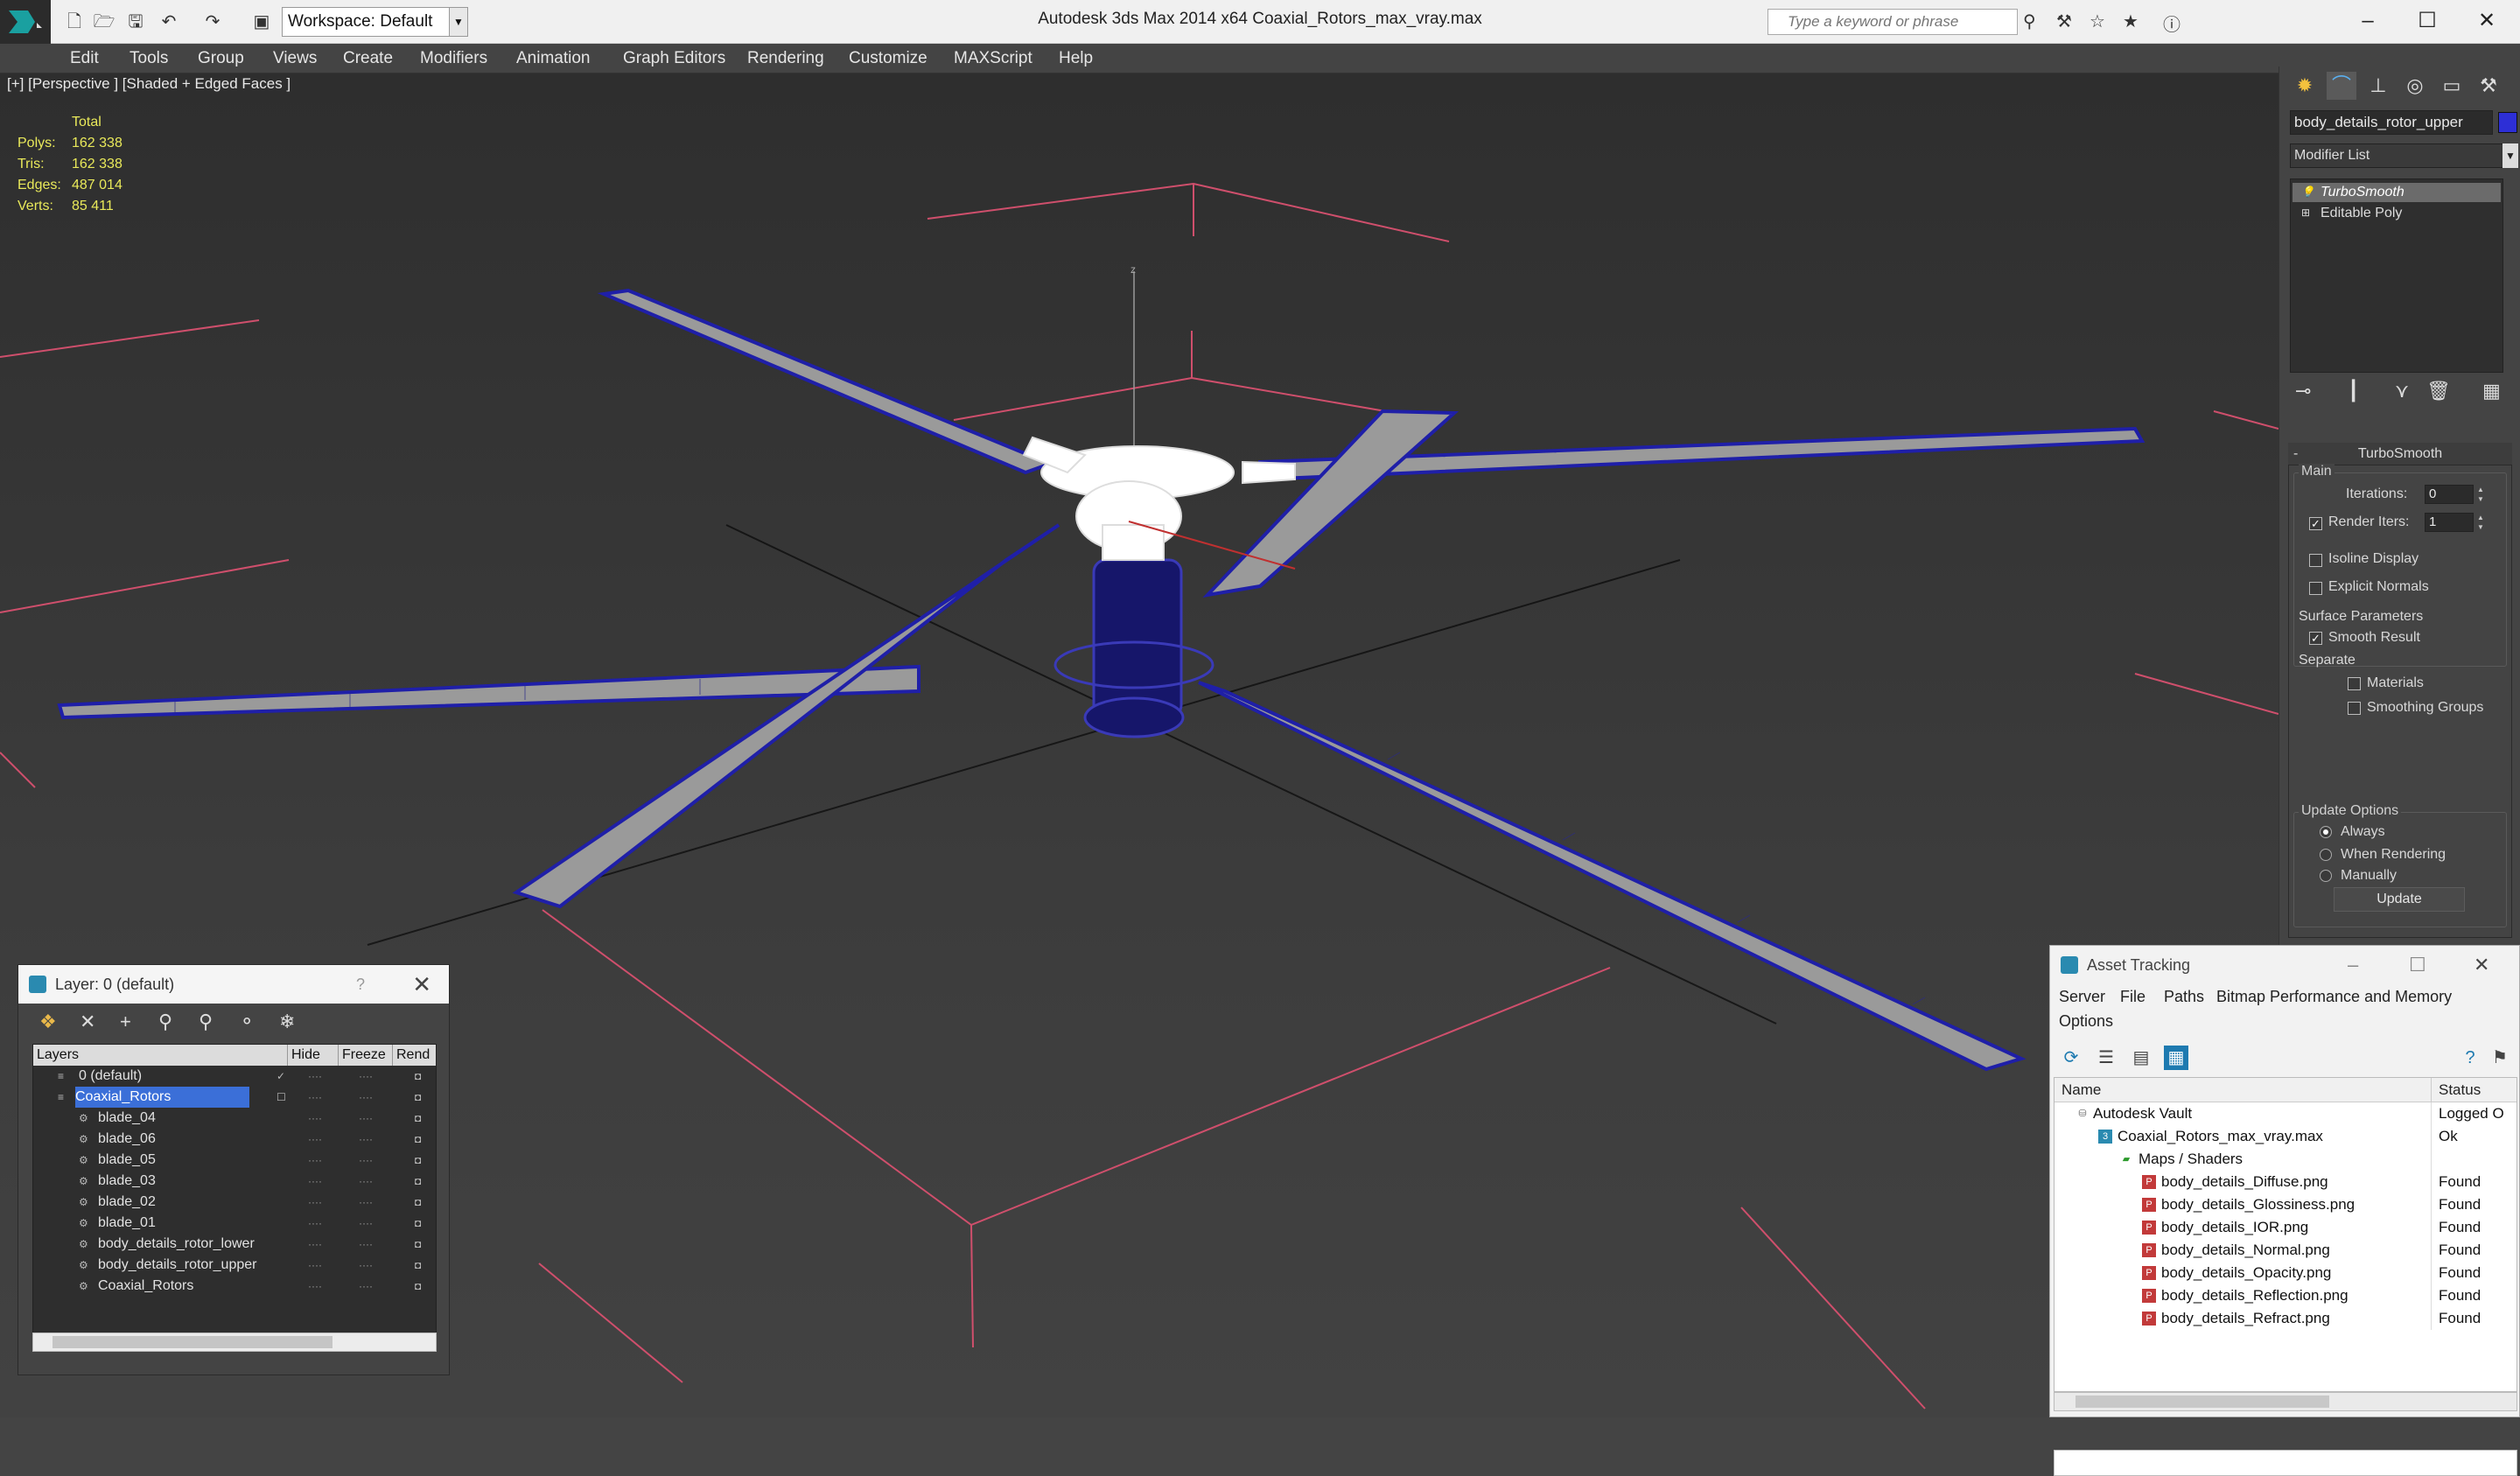  What do you see at coordinates (2341, 86) in the screenshot?
I see `modify-tab-icon: ⌒` at bounding box center [2341, 86].